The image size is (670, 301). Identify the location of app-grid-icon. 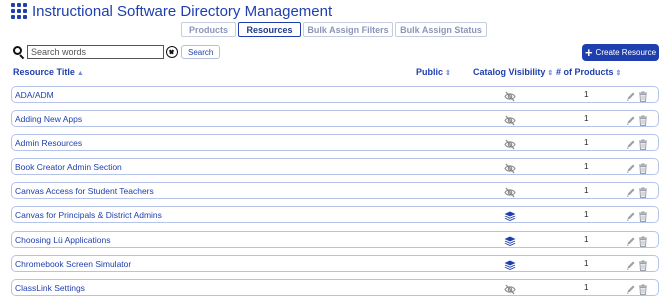
(19, 11).